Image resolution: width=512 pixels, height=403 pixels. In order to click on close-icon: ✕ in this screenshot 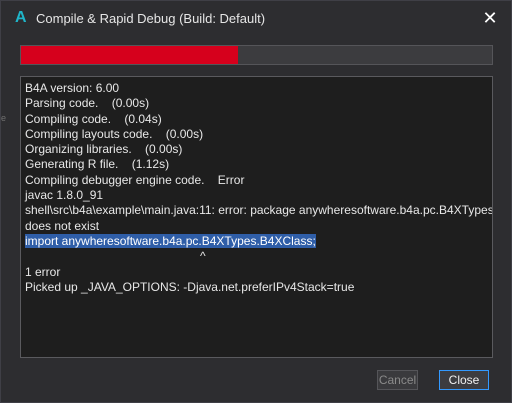, I will do `click(490, 18)`.